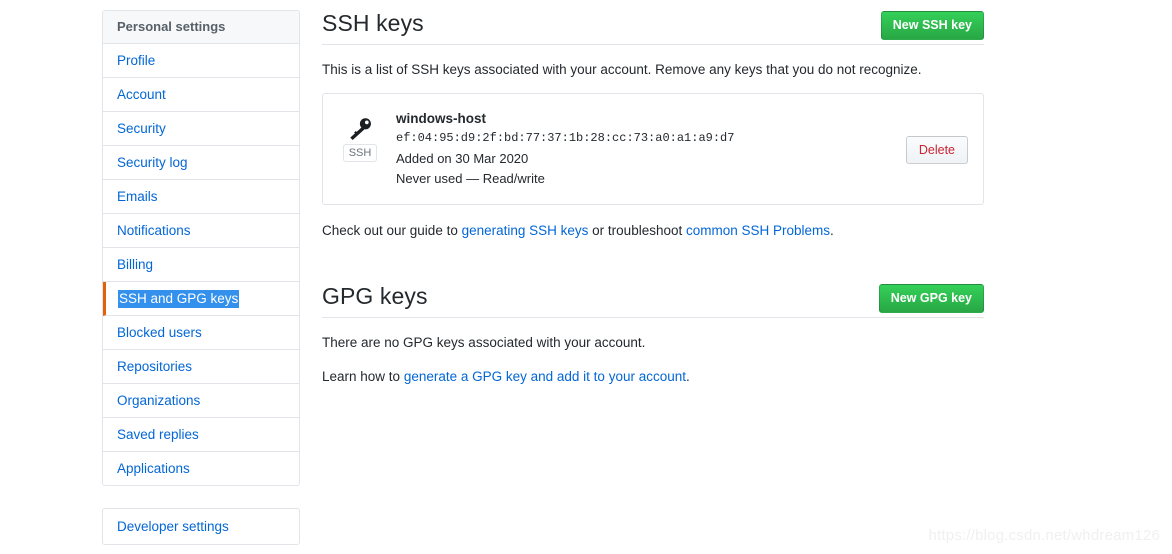  What do you see at coordinates (201, 27) in the screenshot?
I see `sidebar-header: Personal settings` at bounding box center [201, 27].